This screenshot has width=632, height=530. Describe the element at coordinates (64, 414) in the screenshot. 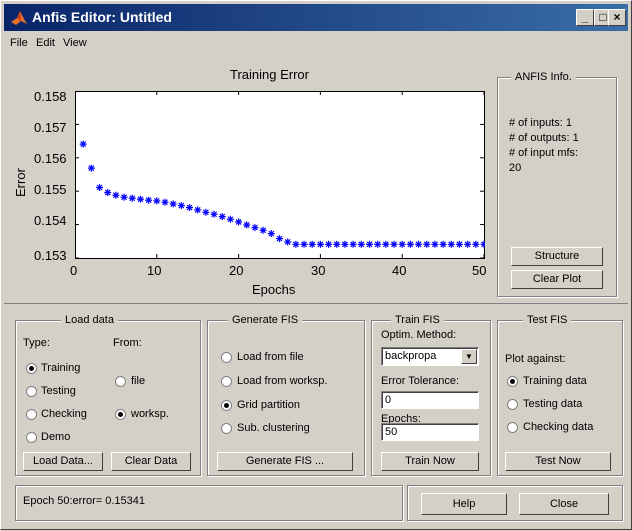

I see `type-checking-label: Checking` at that location.